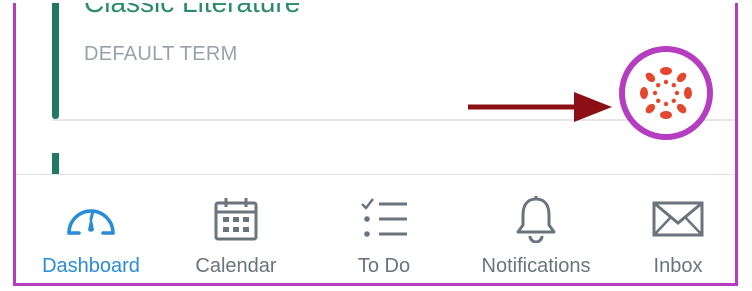 The width and height of the screenshot is (752, 291). I want to click on tab-calendar-label: Calendar, so click(236, 266).